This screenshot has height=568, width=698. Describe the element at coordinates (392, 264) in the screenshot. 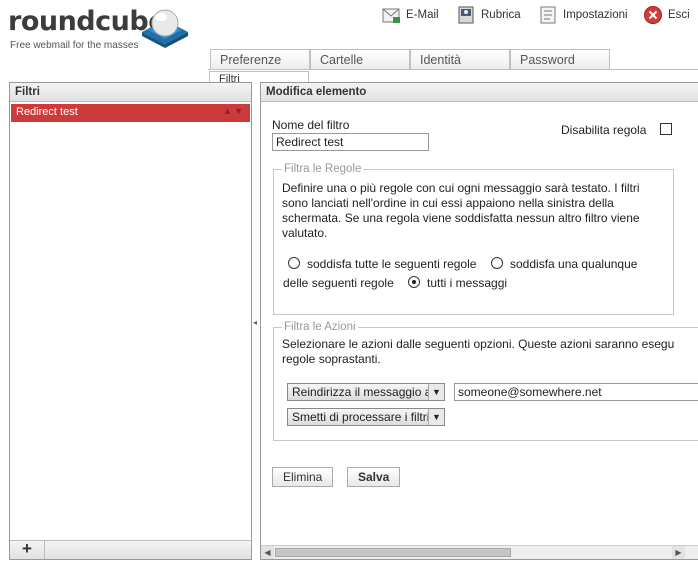

I see `match-all-label: soddisfa tutte le seguenti regole` at that location.